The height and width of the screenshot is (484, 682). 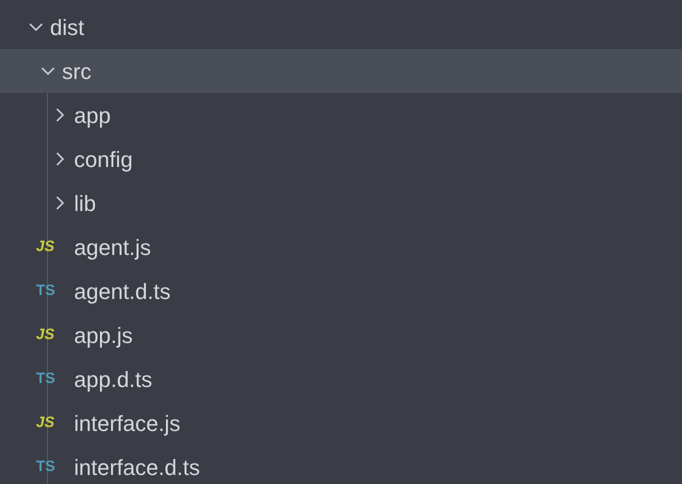 I want to click on tree-label: app.d.ts, so click(x=113, y=380).